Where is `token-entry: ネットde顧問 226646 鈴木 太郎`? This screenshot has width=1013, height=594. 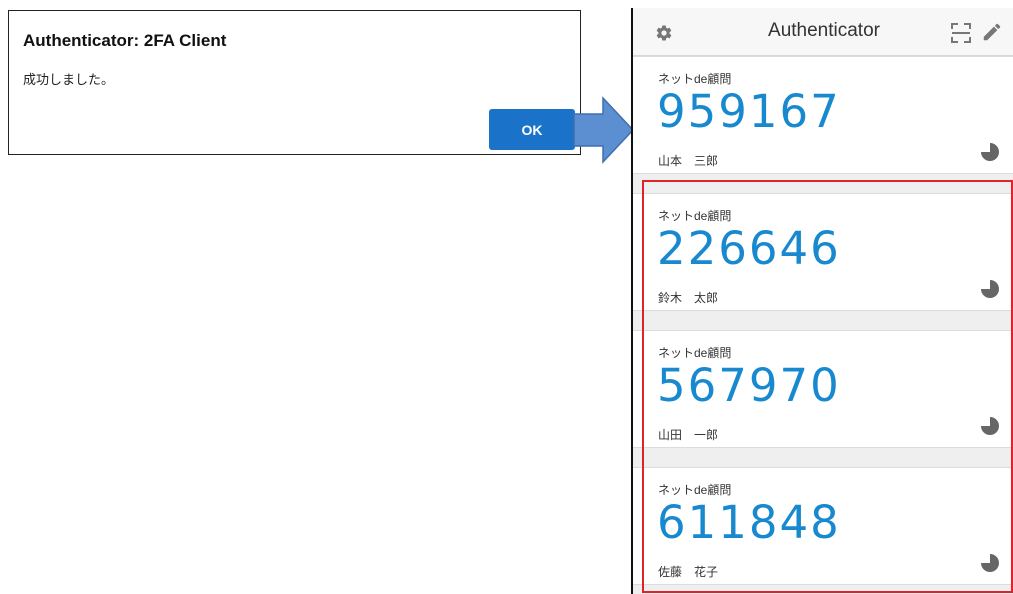 token-entry: ネットde顧問 226646 鈴木 太郎 is located at coordinates (823, 252).